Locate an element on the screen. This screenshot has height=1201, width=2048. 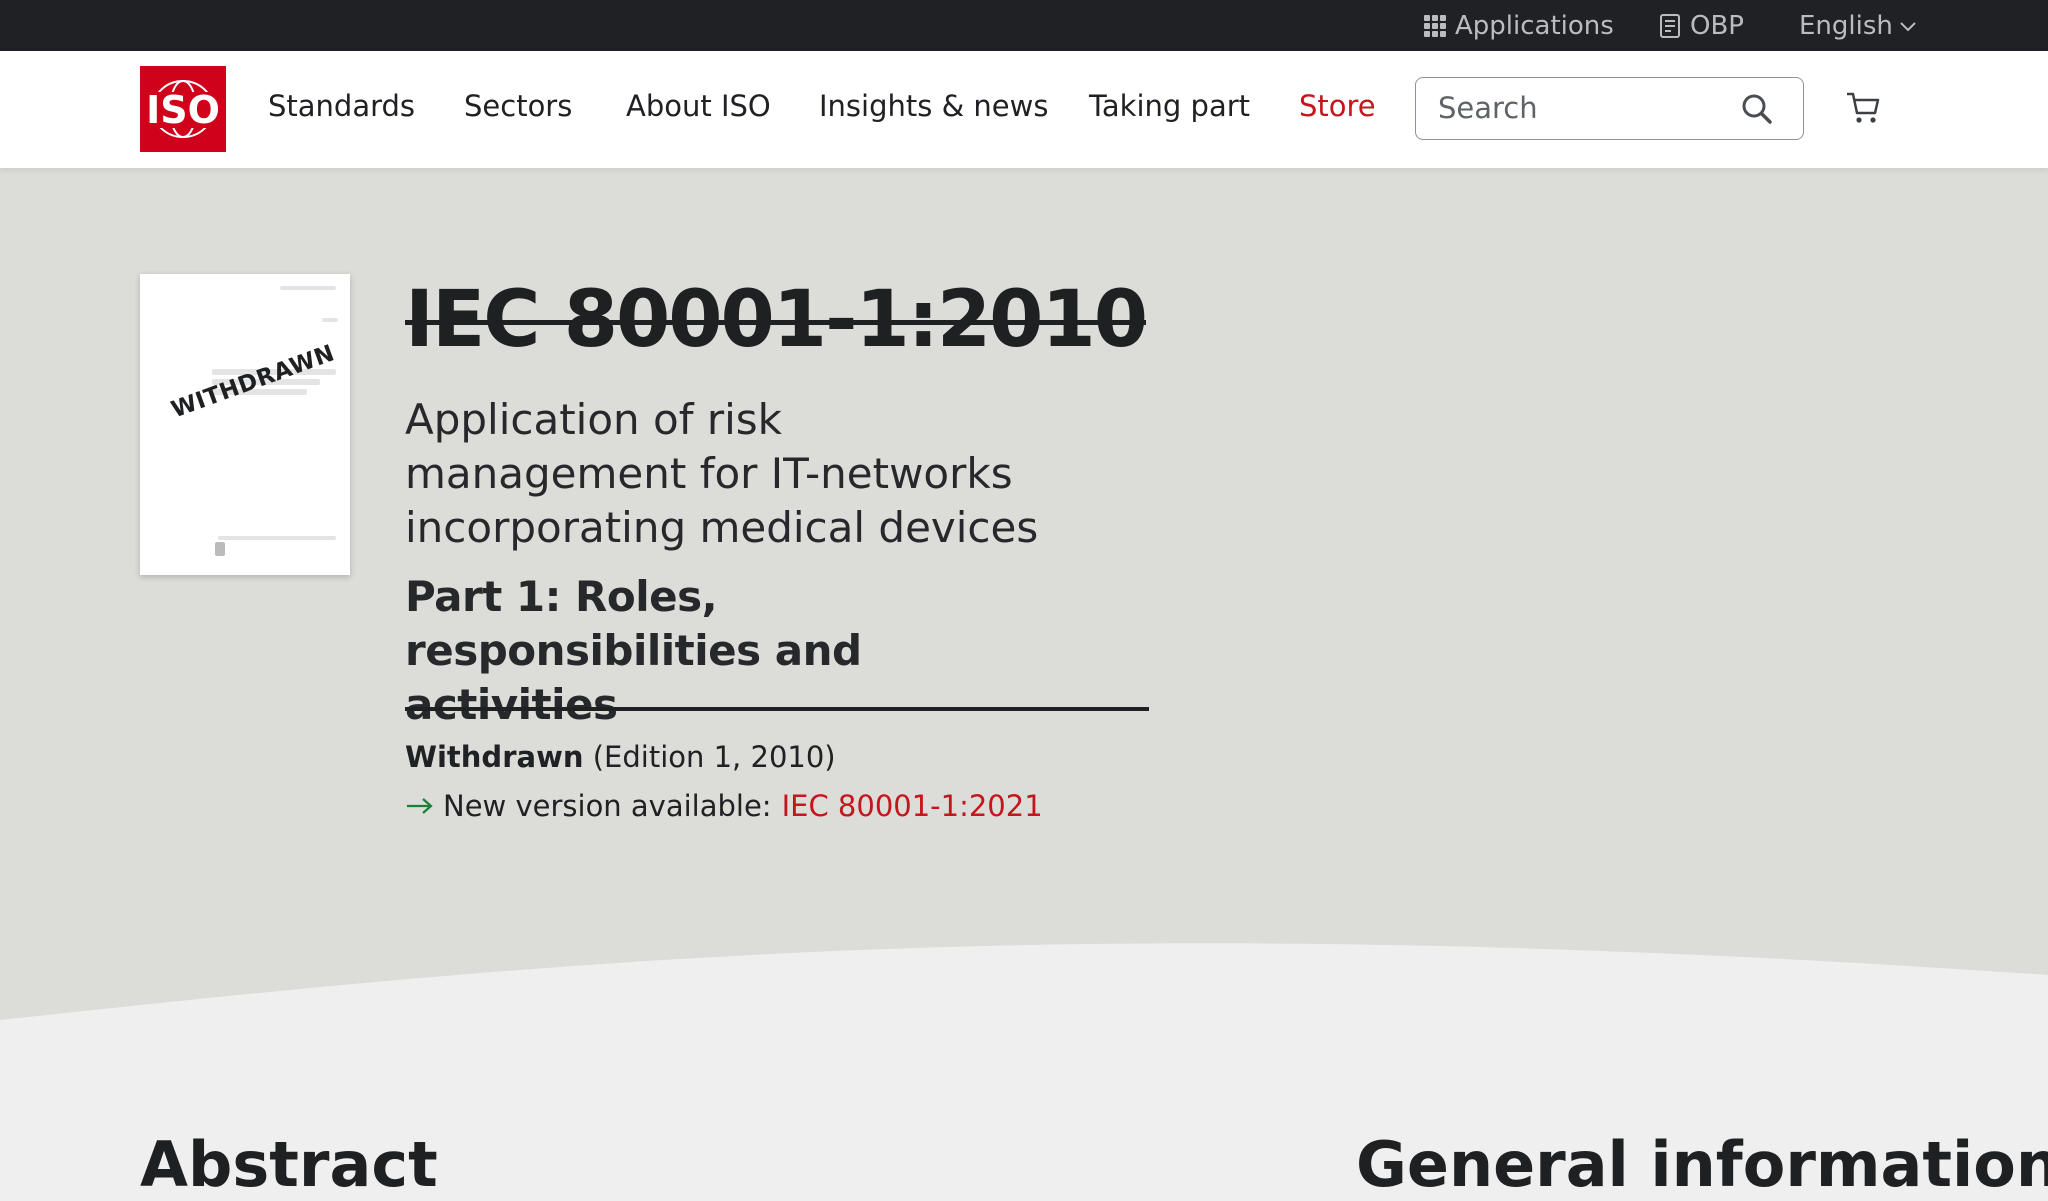
cart-button is located at coordinates (1863, 110).